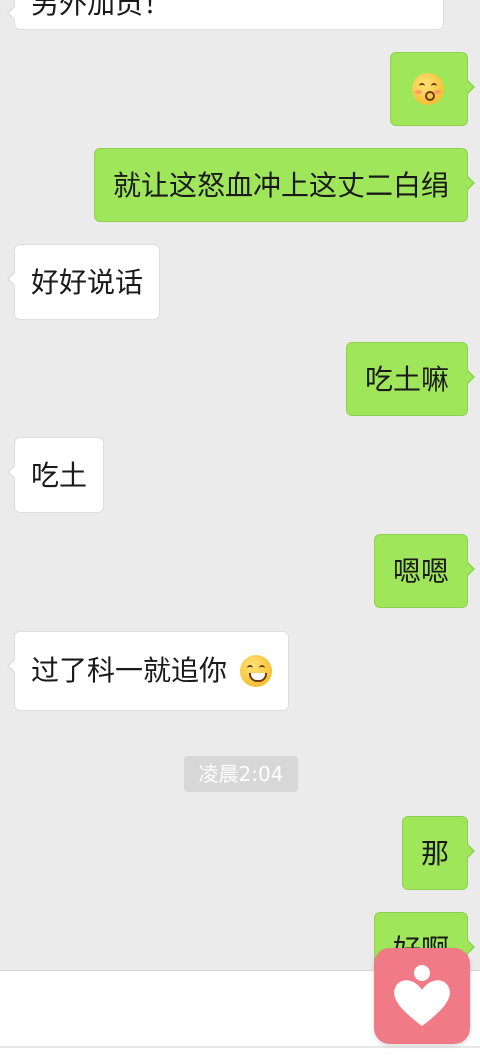 Image resolution: width=480 pixels, height=1055 pixels. I want to click on message-outgoing: 嗯嗯, so click(424, 571).